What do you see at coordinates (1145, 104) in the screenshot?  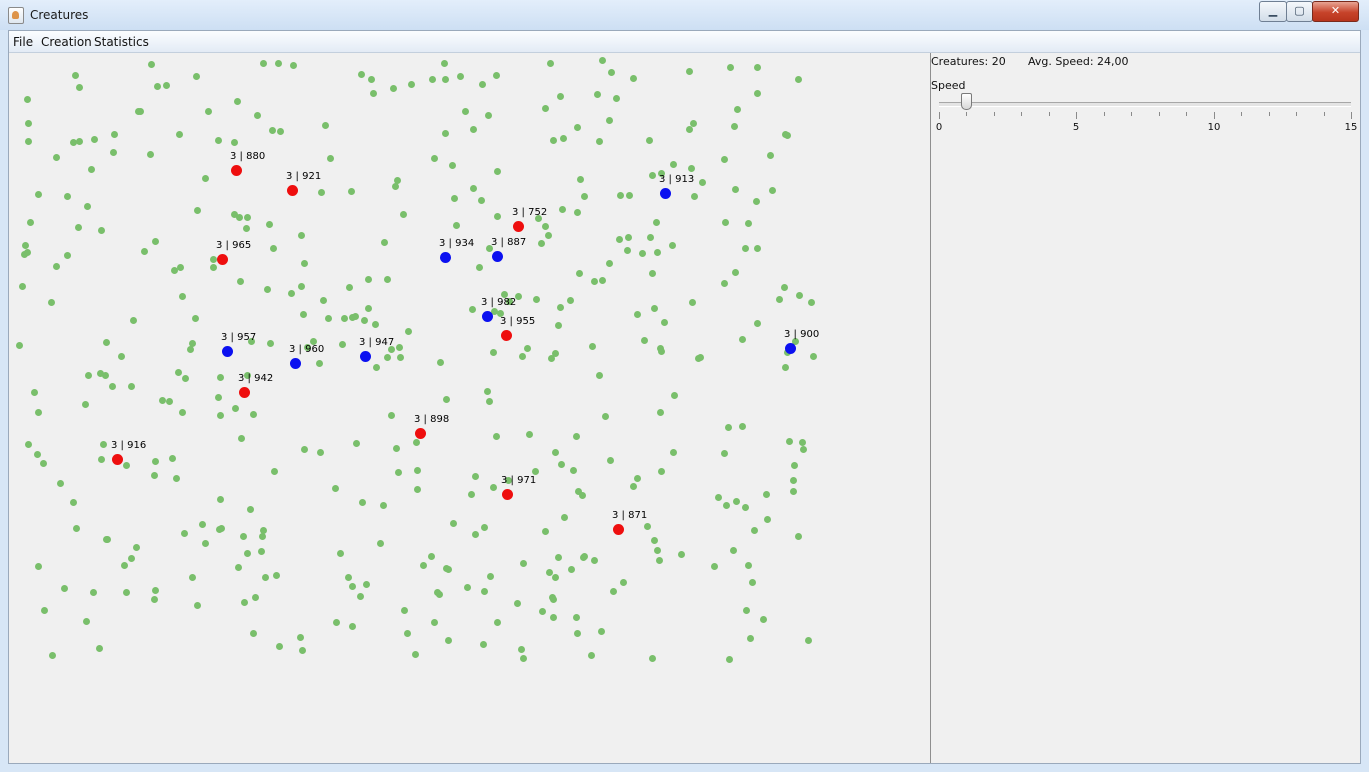 I see `speed-slider-track` at bounding box center [1145, 104].